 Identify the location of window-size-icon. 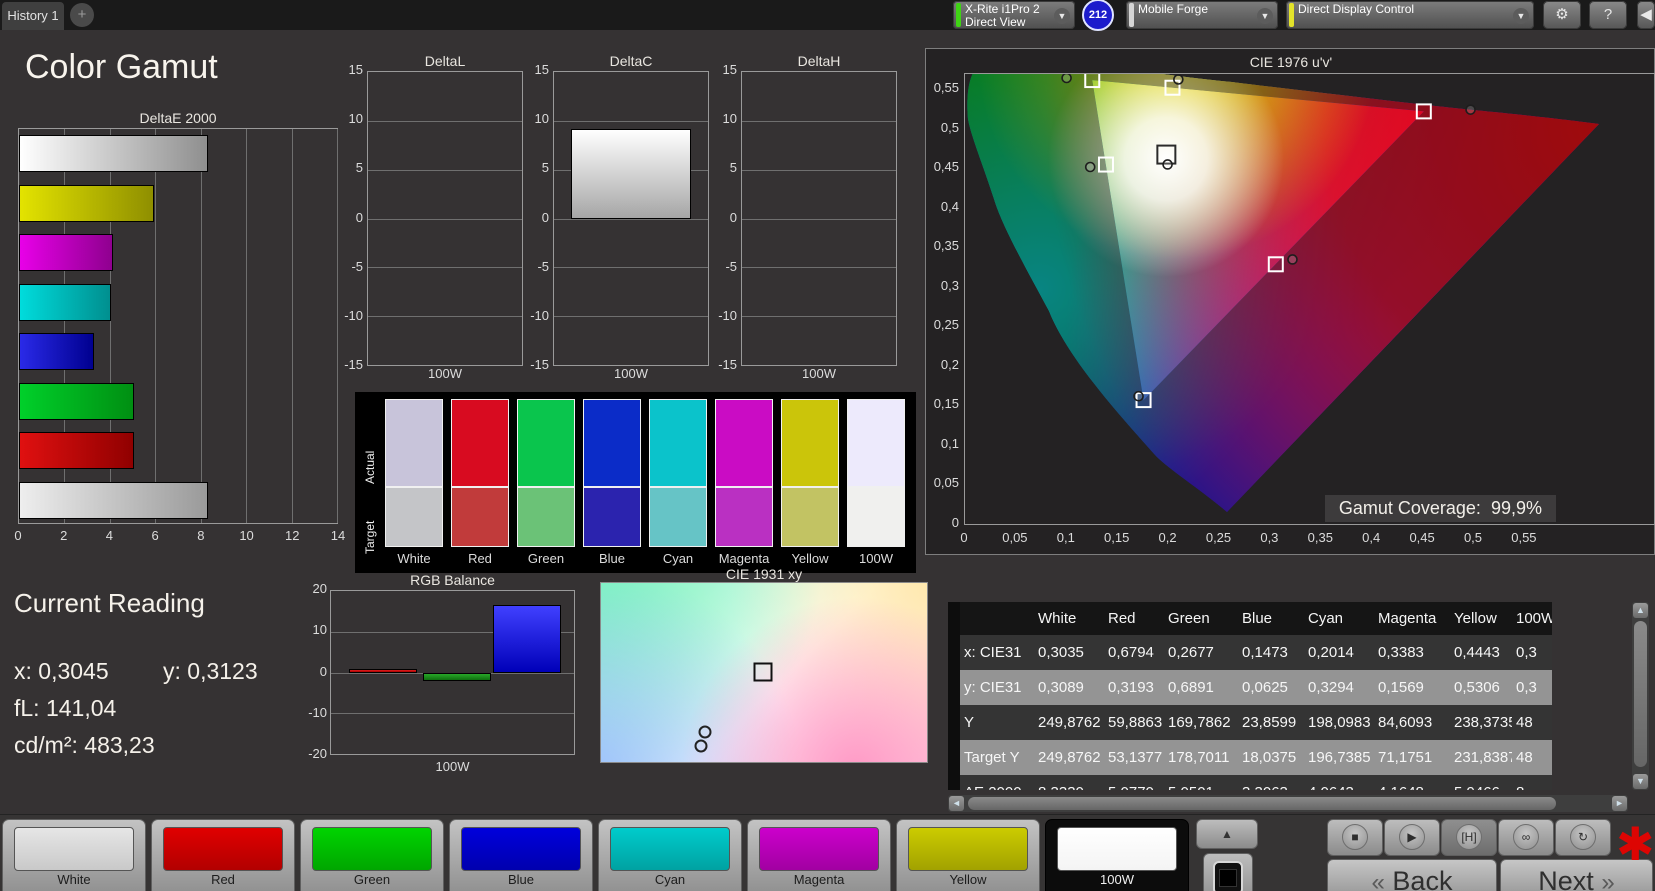
(1228, 876).